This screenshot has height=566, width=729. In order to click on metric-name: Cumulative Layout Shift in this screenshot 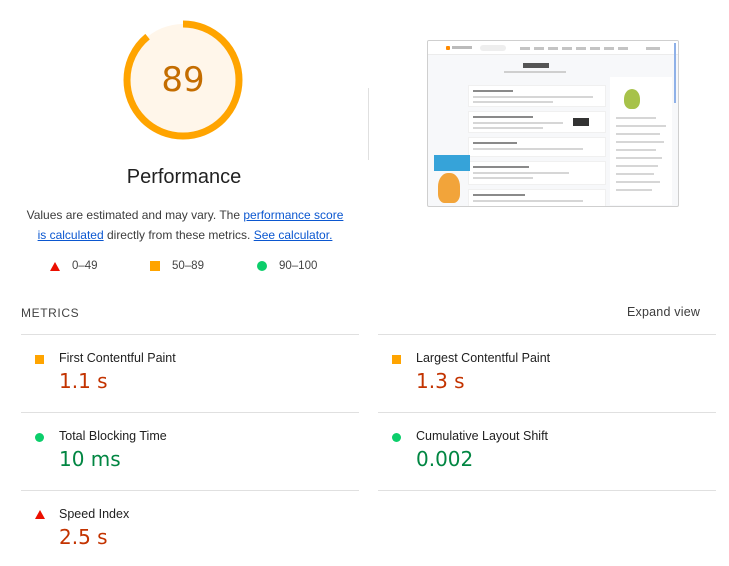, I will do `click(482, 436)`.